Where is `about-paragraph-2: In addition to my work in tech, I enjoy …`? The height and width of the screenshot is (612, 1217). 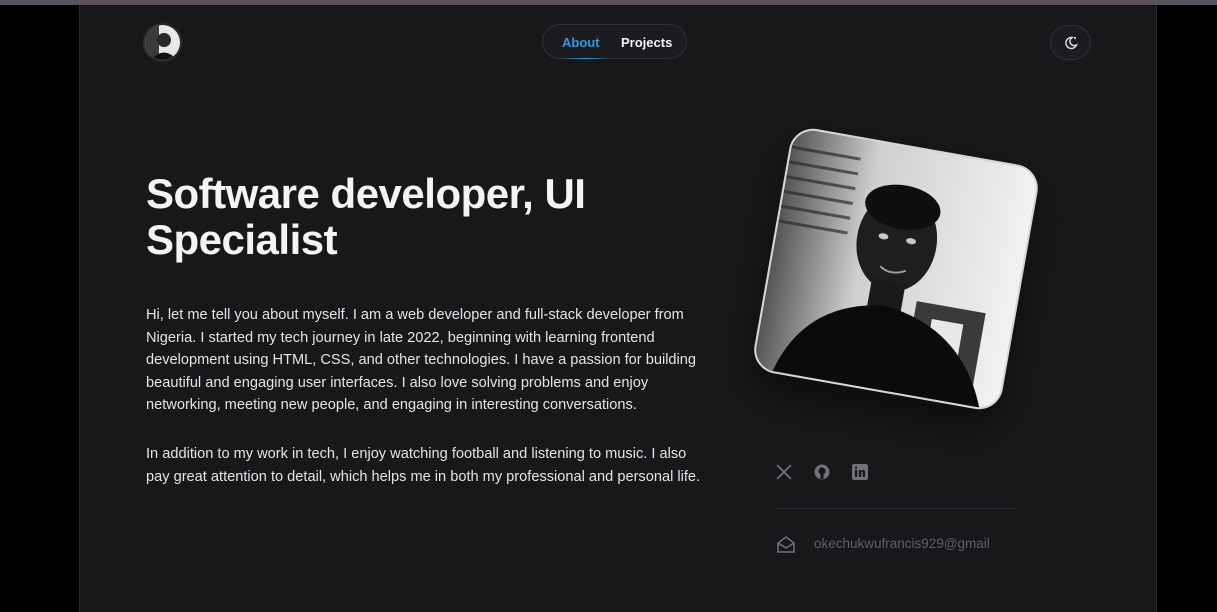
about-paragraph-2: In addition to my work in tech, I enjoy … is located at coordinates (423, 465).